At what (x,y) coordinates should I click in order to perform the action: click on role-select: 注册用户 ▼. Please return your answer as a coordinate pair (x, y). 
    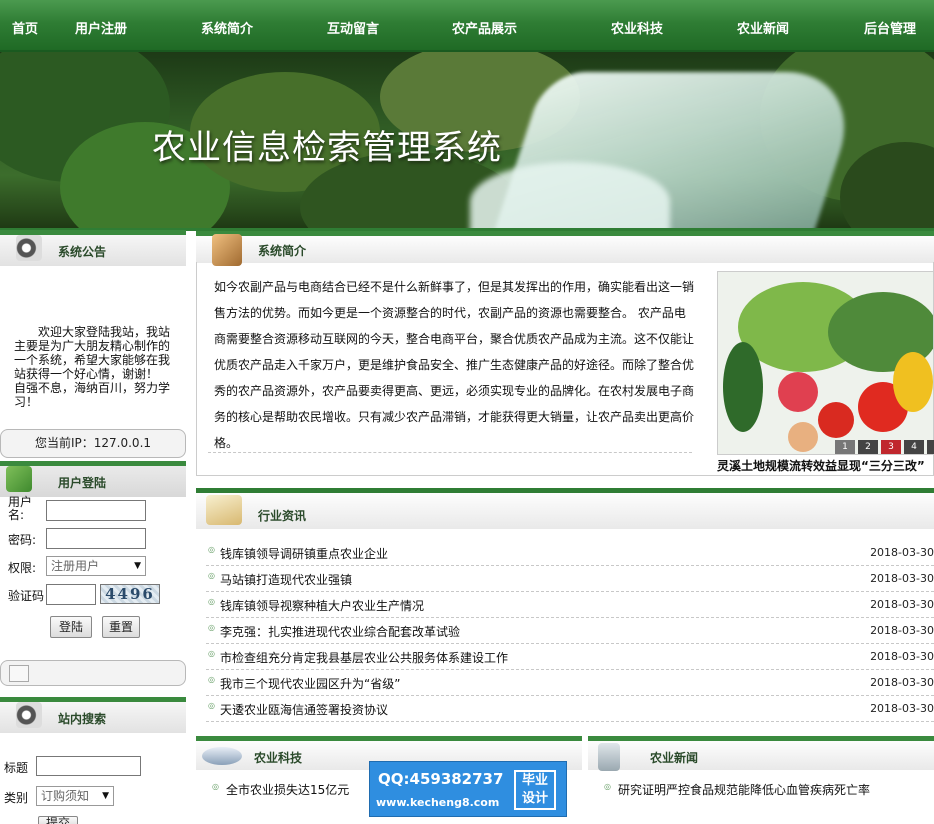
    Looking at the image, I should click on (96, 566).